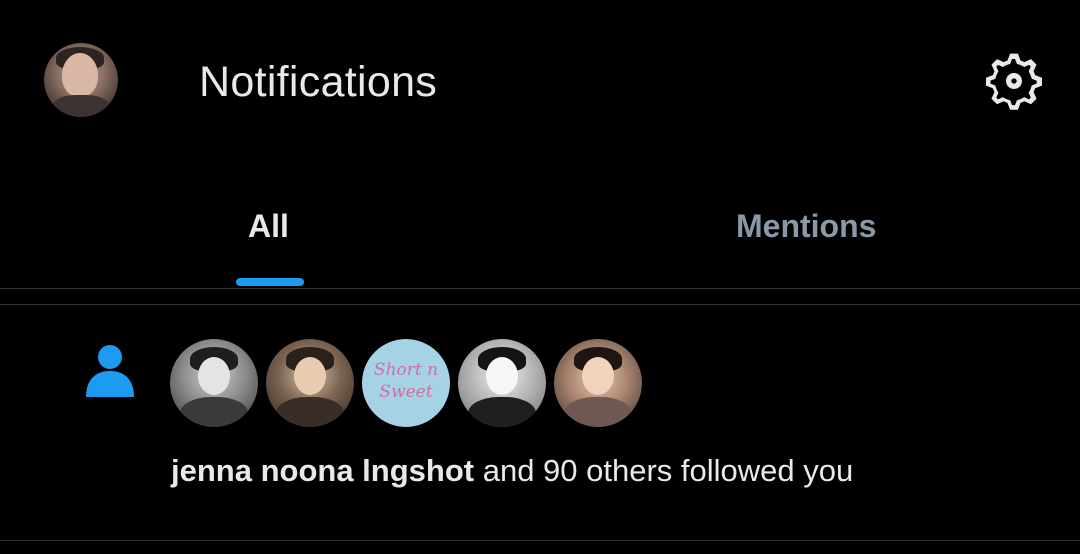 The image size is (1080, 554). What do you see at coordinates (110, 371) in the screenshot?
I see `person-icon` at bounding box center [110, 371].